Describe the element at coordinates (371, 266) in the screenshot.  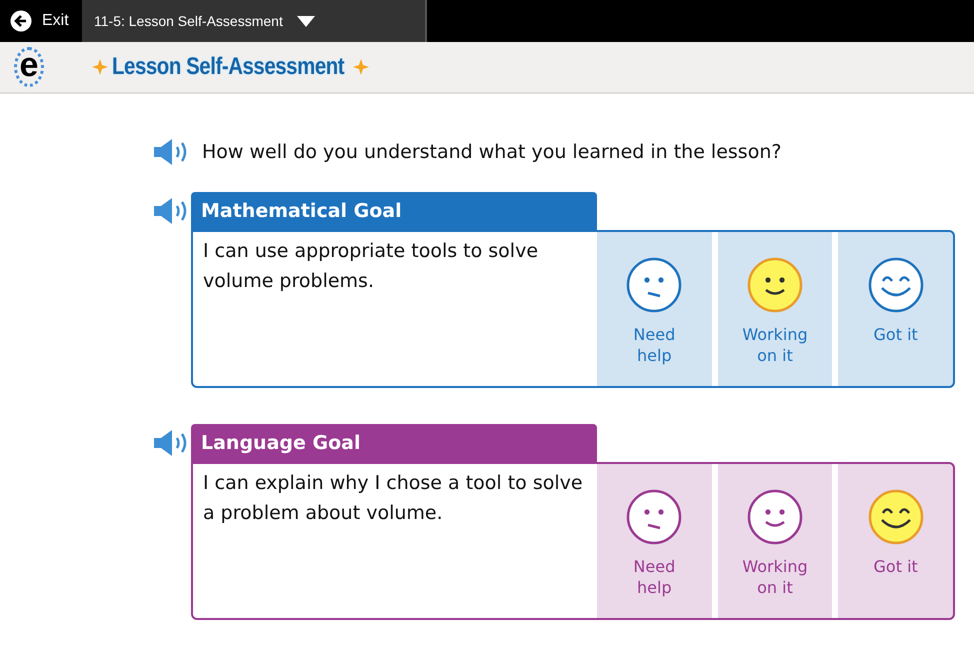
I see `goal-statement: I can use appropriate tools to solve volume problems.` at that location.